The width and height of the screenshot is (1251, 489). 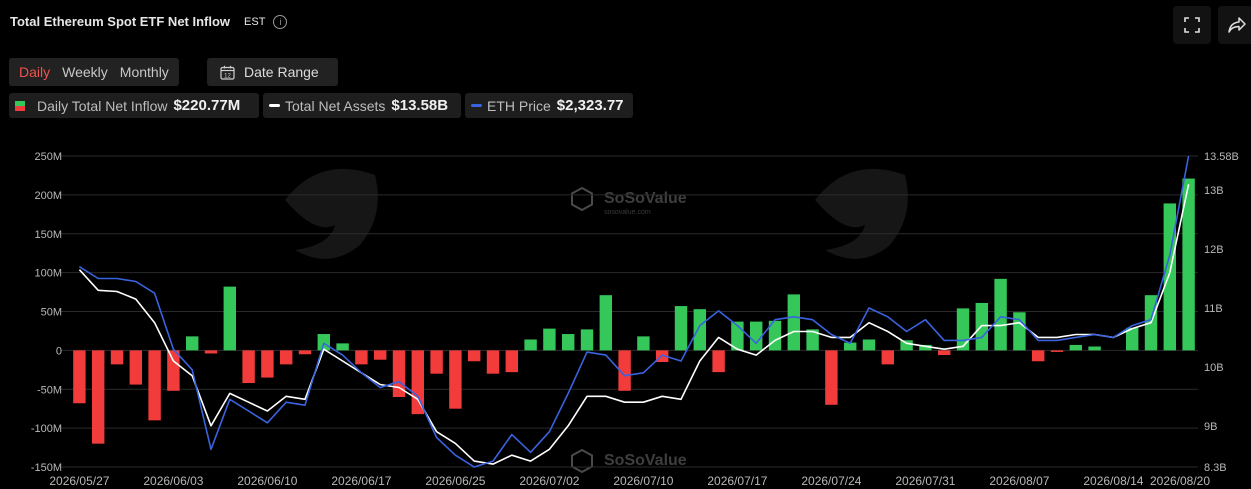 I want to click on x-tick-label: 2026/08/07, so click(x=1019, y=481).